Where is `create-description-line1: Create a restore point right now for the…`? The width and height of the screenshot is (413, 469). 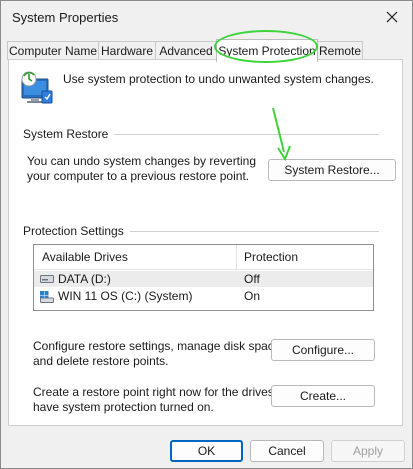 create-description-line1: Create a restore point right now for the… is located at coordinates (165, 392).